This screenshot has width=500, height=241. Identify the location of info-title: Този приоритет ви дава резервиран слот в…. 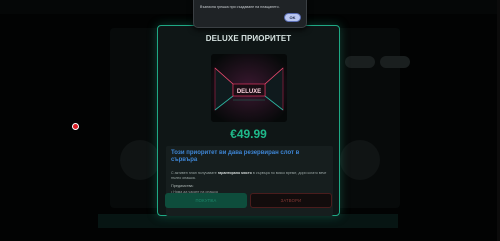
(235, 157).